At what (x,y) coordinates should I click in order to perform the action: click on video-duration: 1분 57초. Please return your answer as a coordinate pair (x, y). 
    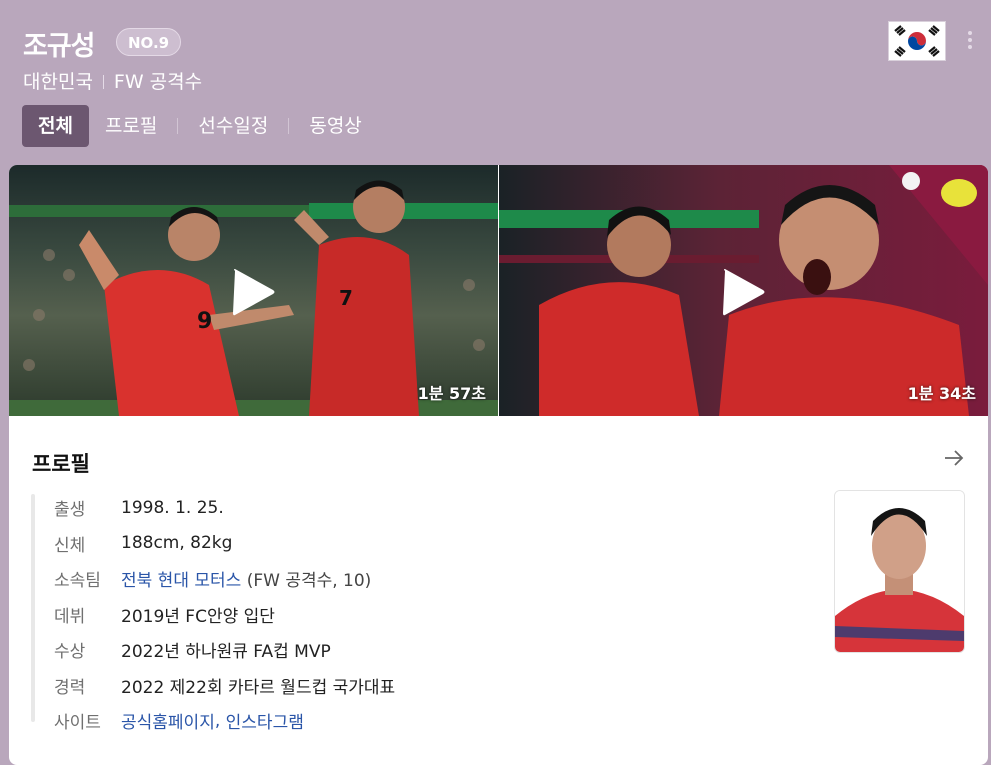
    Looking at the image, I should click on (451, 393).